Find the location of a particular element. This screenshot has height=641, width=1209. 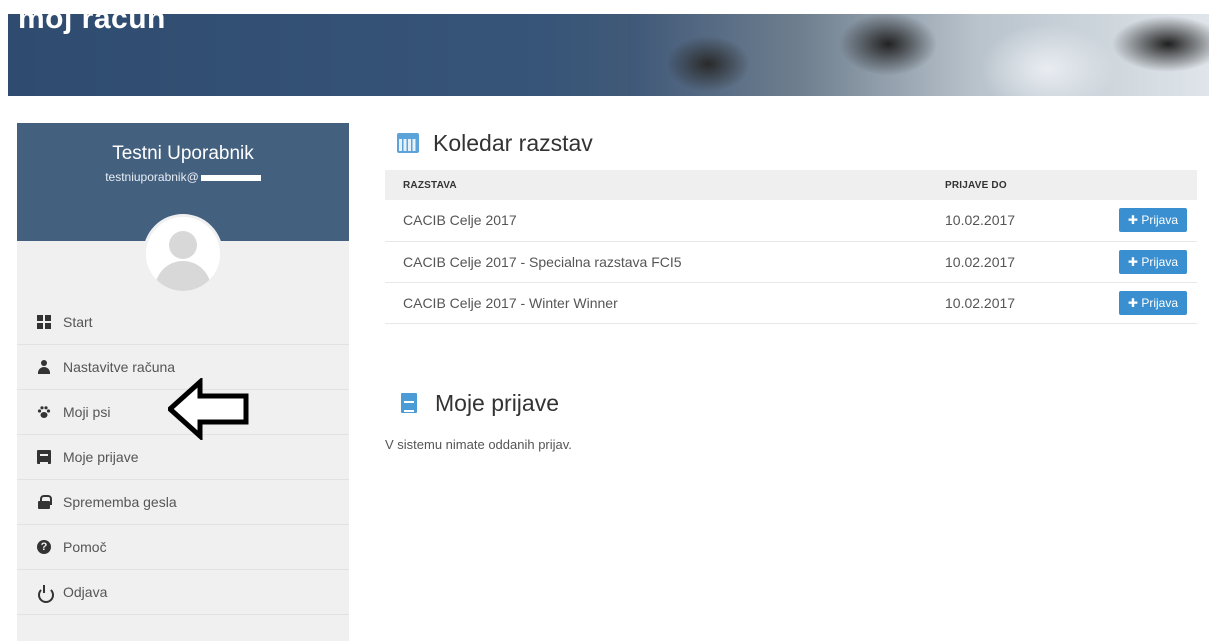

redacted-email-domain is located at coordinates (230, 177).